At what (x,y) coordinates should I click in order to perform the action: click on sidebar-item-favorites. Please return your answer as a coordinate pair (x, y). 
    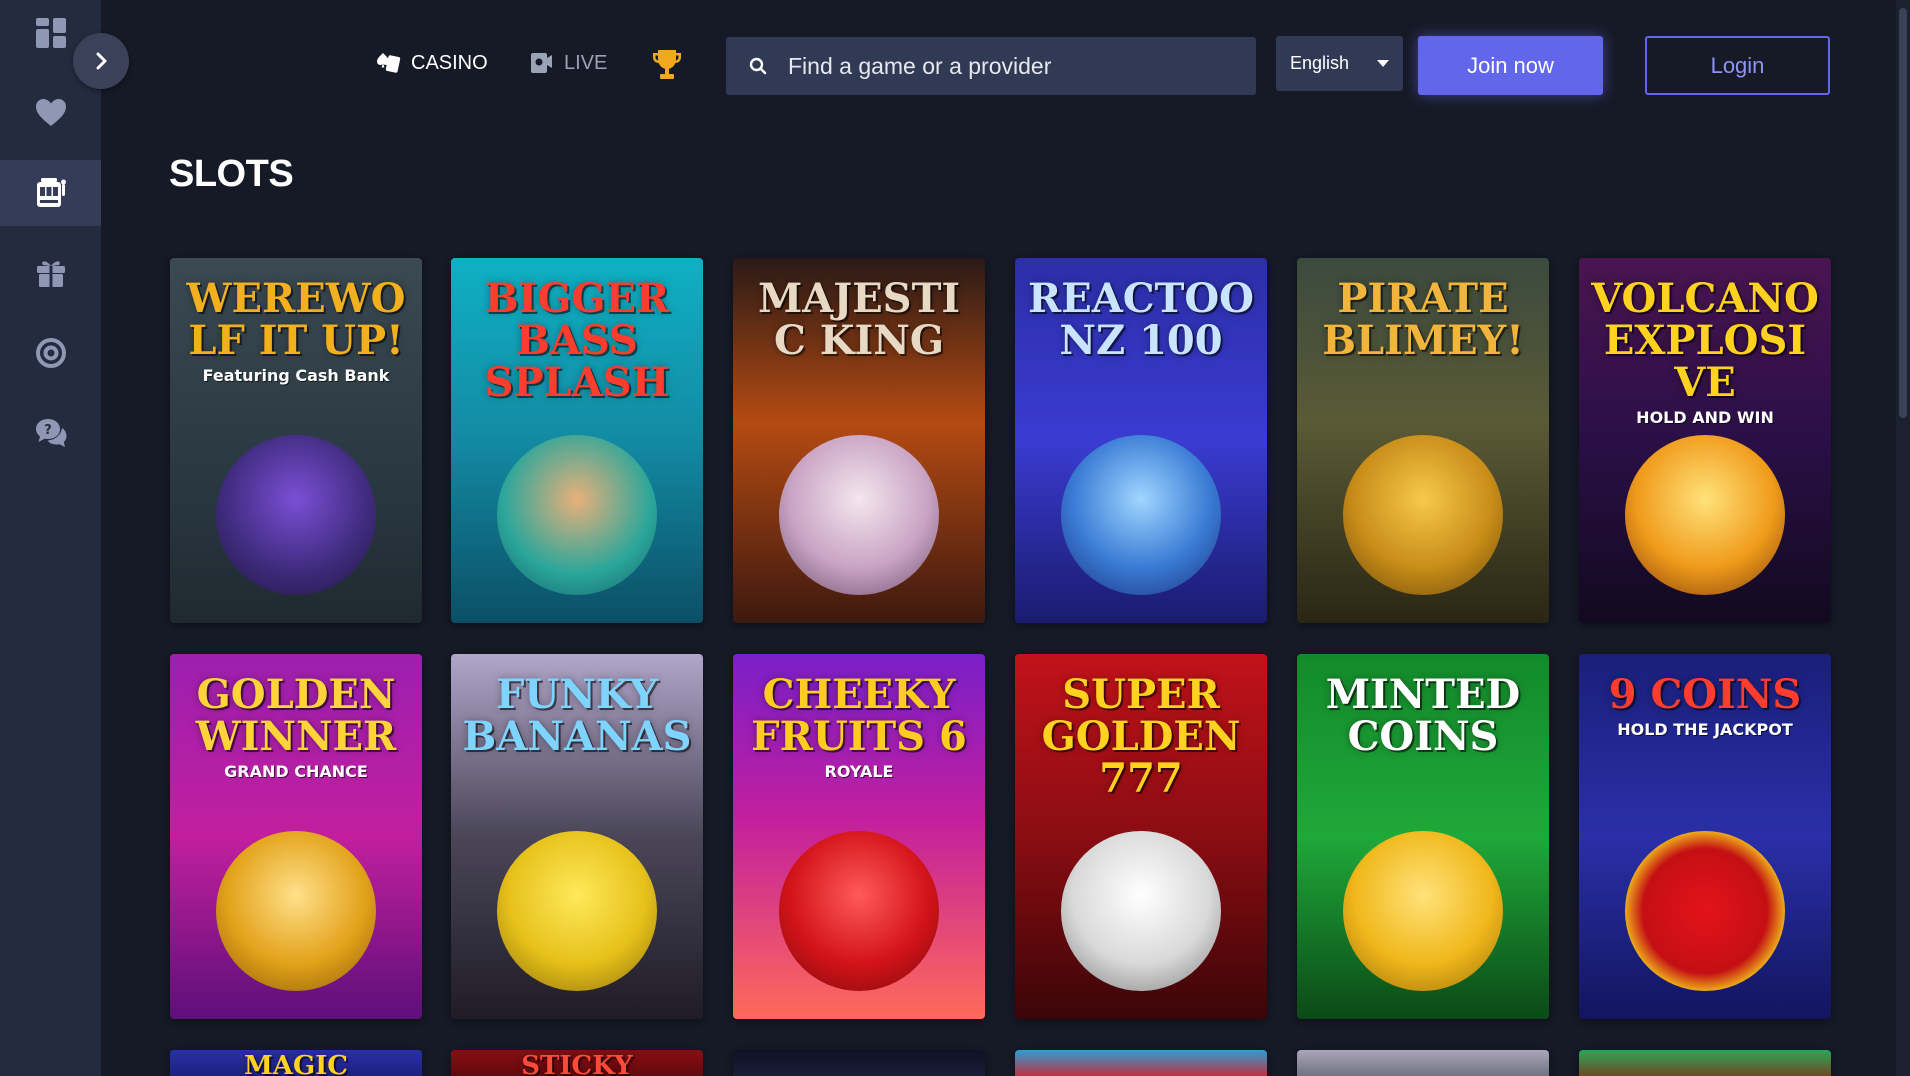
    Looking at the image, I should click on (50, 113).